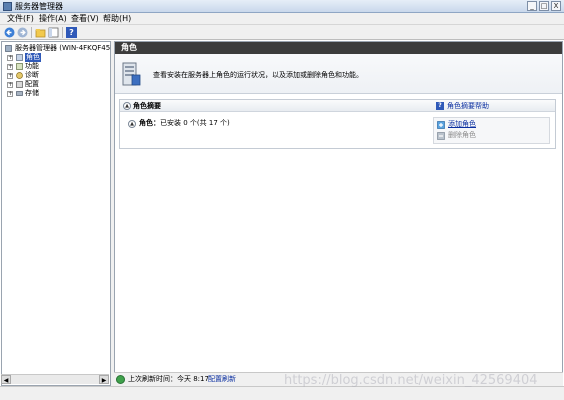  Describe the element at coordinates (462, 135) in the screenshot. I see `remove-role-link: 删除角色` at that location.